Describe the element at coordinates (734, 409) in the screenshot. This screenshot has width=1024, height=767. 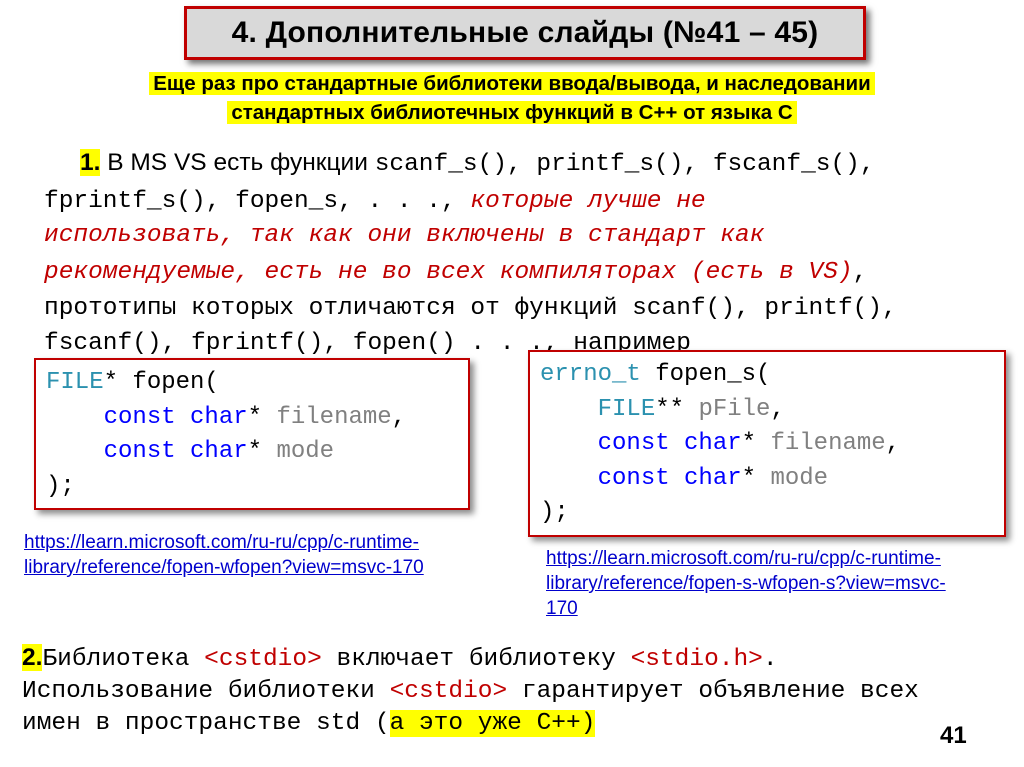
I see `code2-param-pfile: pFile` at that location.